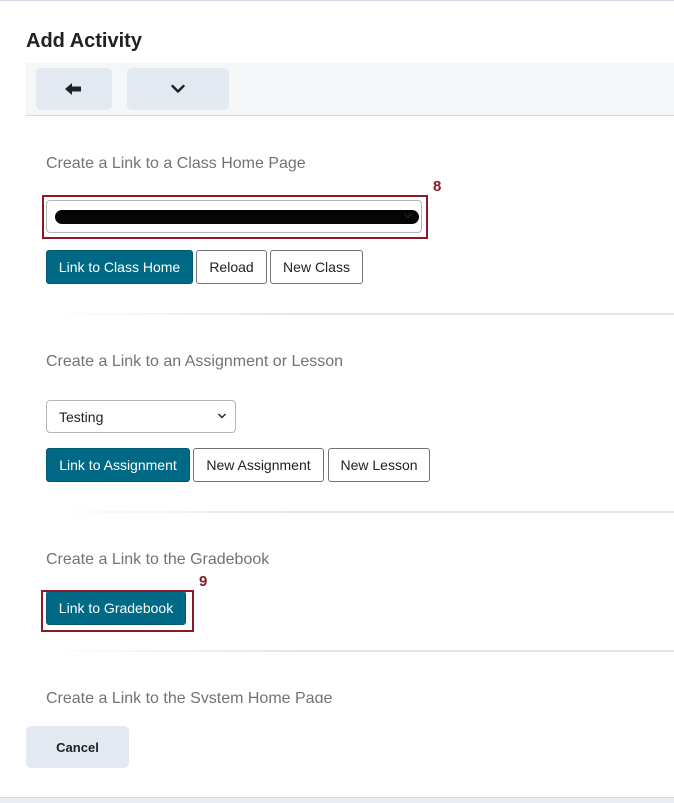 The width and height of the screenshot is (674, 803). I want to click on class-home-section-label: Create a Link to a Class Home Page, so click(176, 163).